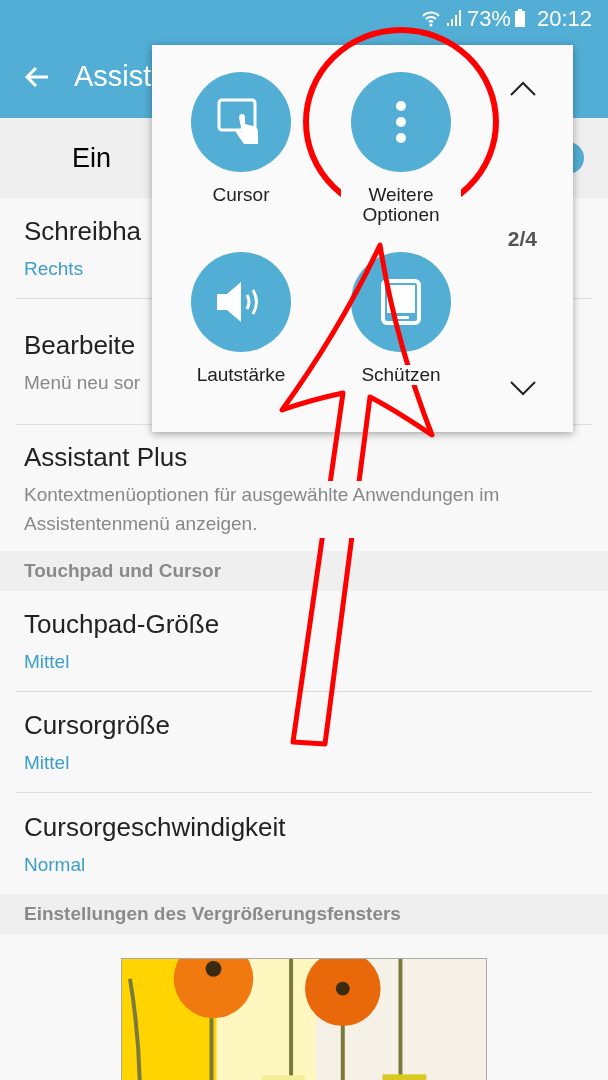 This screenshot has height=1080, width=608. What do you see at coordinates (83, 232) in the screenshot?
I see `item-title: Schreibha` at bounding box center [83, 232].